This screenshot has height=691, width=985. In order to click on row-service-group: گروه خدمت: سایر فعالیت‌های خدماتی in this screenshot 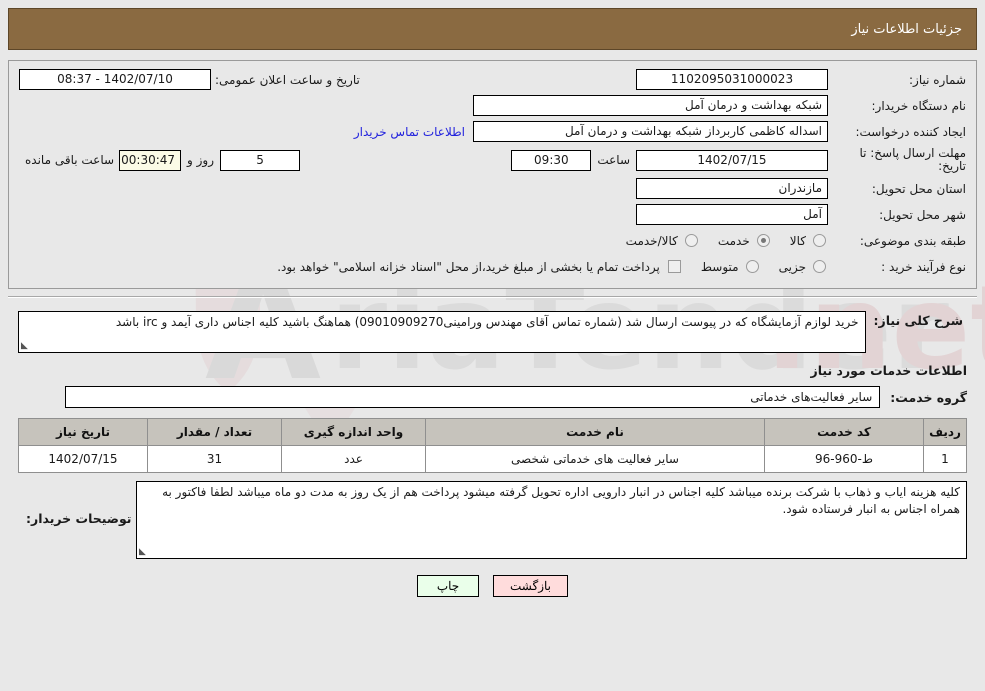, I will do `click(492, 397)`.